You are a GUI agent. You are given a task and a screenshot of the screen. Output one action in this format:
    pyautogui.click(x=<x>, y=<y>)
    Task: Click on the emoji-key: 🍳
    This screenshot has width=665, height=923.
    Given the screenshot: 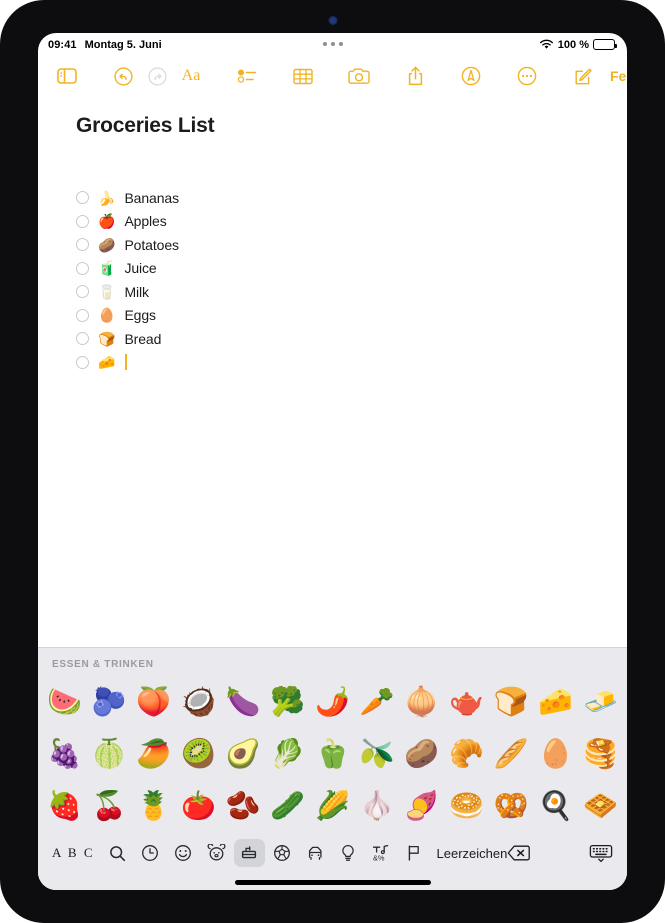 What is the action you would take?
    pyautogui.click(x=555, y=806)
    